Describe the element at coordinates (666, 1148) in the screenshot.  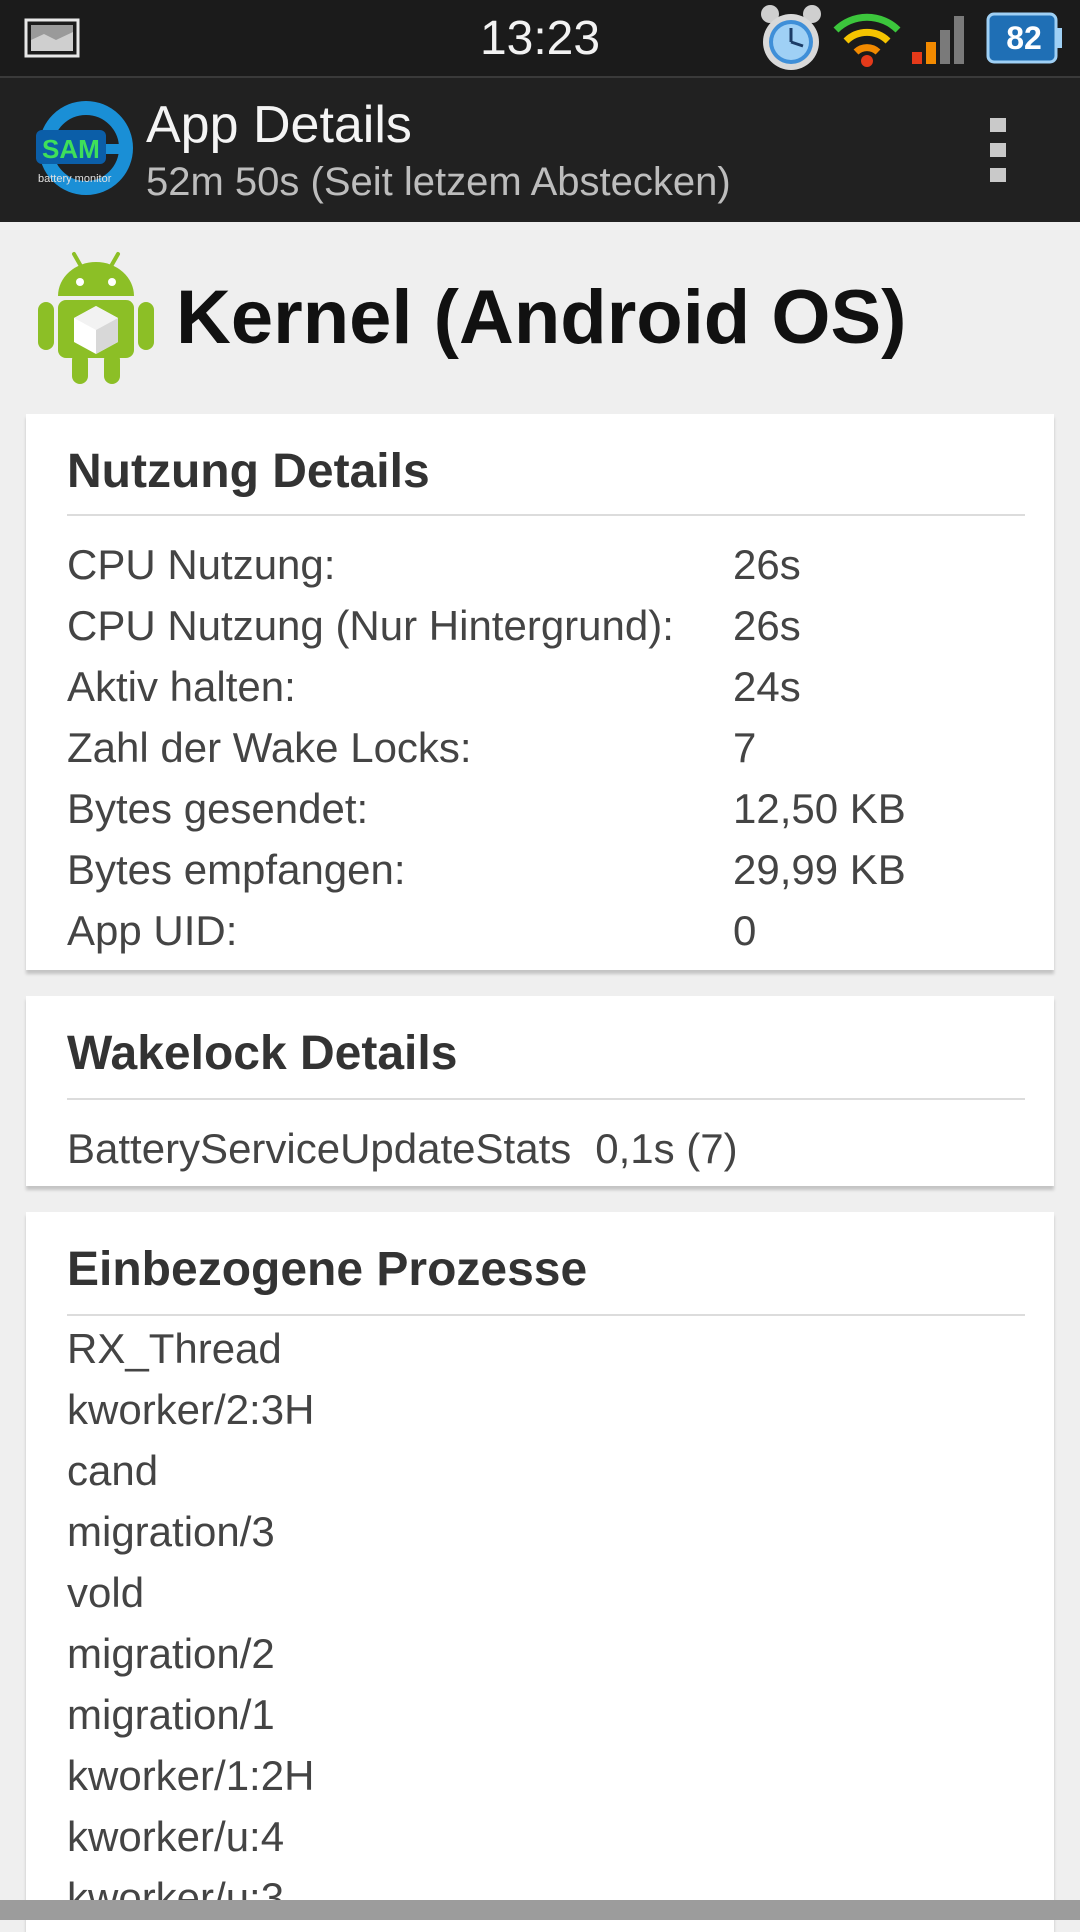
I see `wakelock-value: 0,1s (7)` at that location.